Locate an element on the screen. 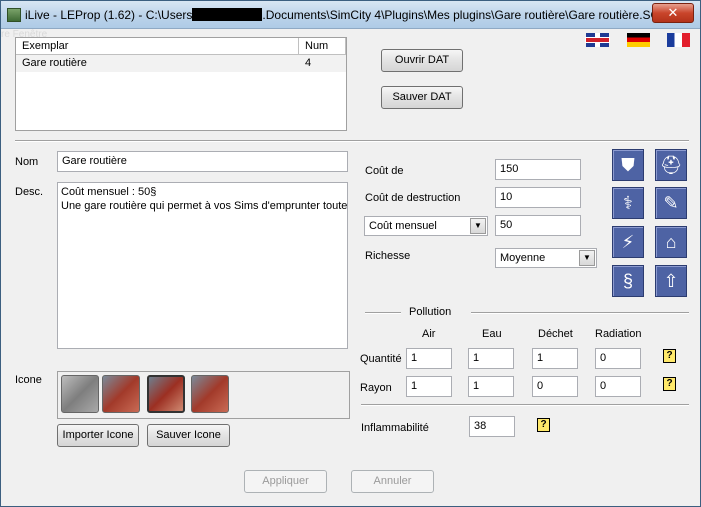 This screenshot has width=701, height=507. exemplar-list: Exemplar Num Gare routière 4 is located at coordinates (181, 84).